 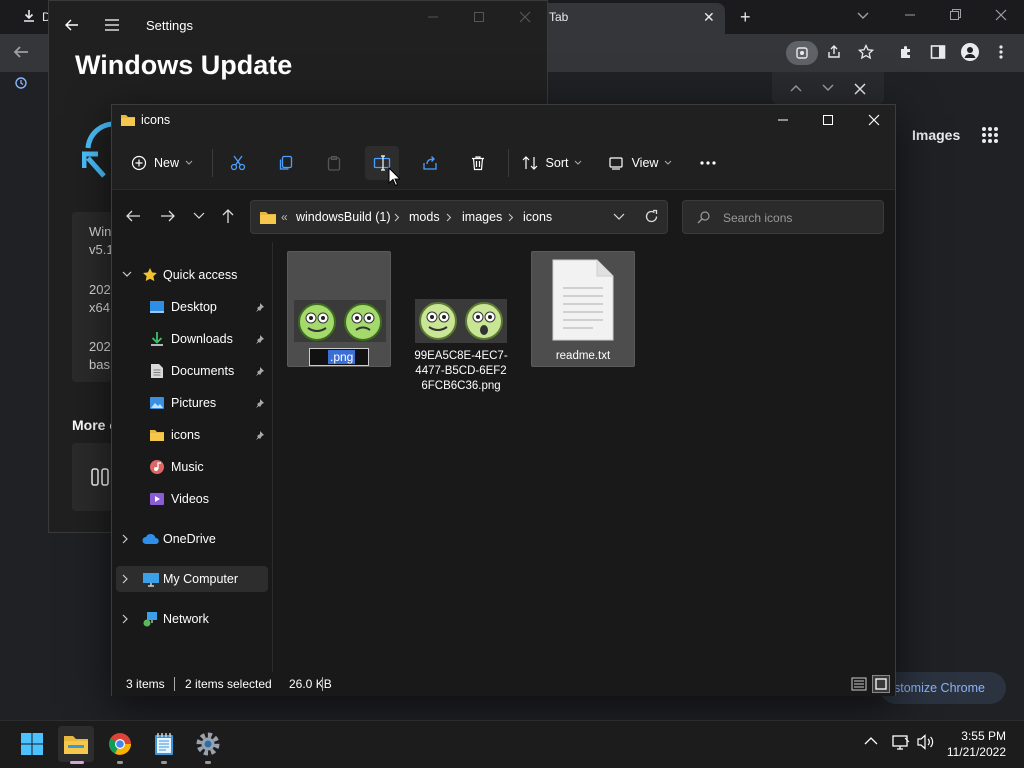 What do you see at coordinates (866, 52) in the screenshot?
I see `bookmark-star-icon` at bounding box center [866, 52].